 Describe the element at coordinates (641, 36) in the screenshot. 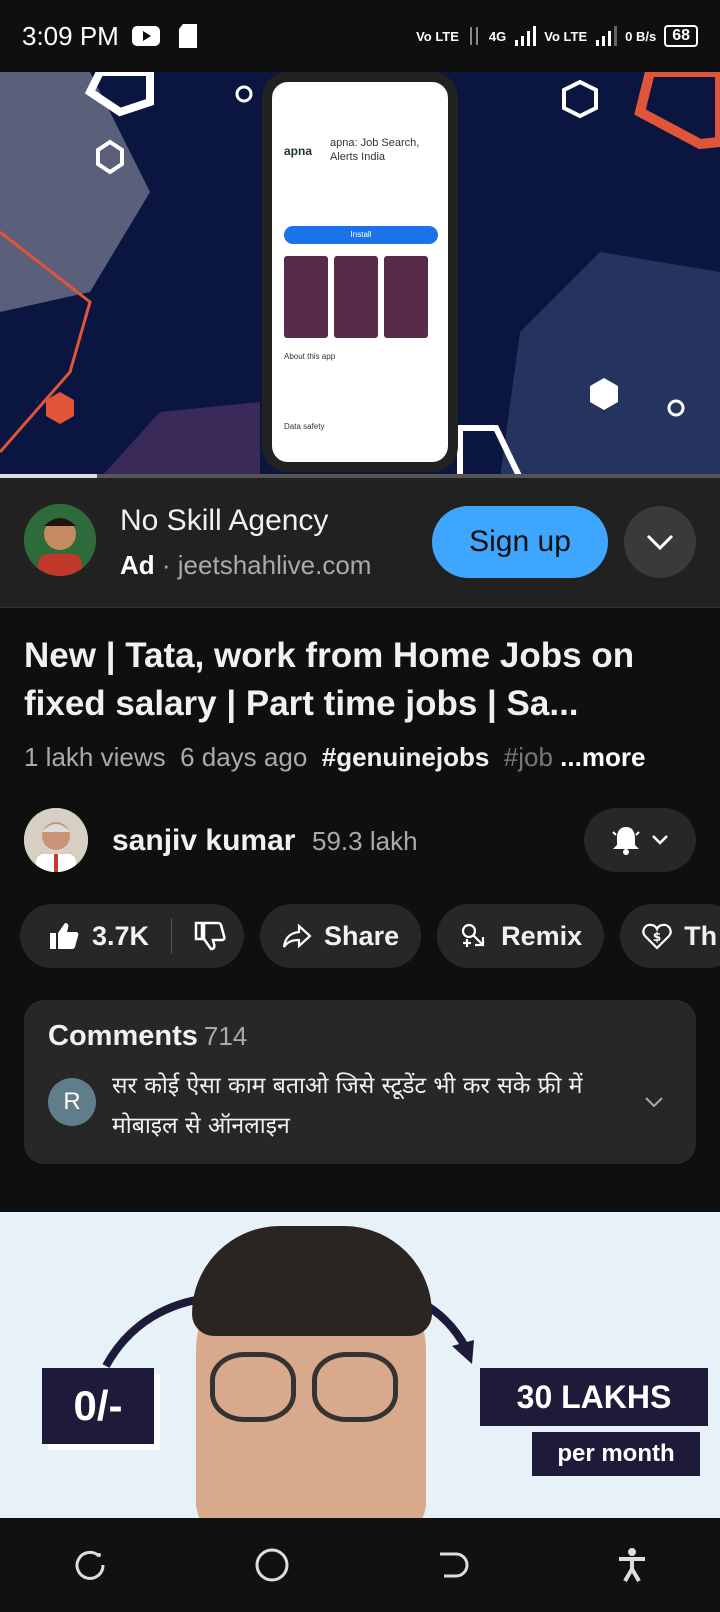

I see `net-speed-label: 0 B/s` at that location.